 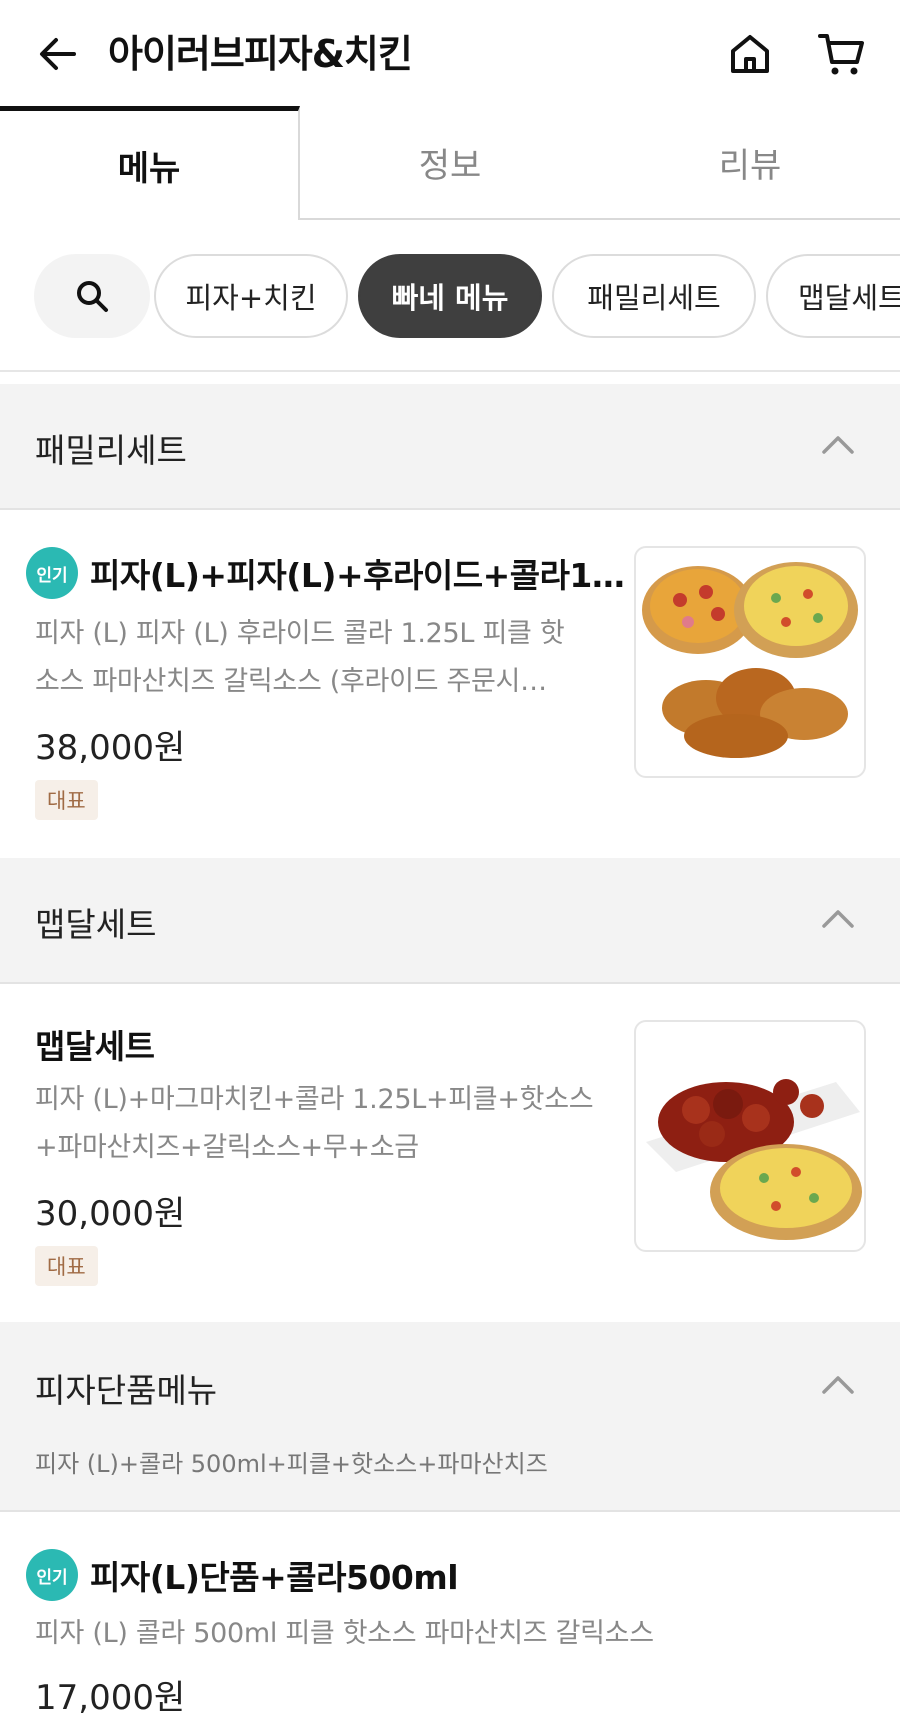 What do you see at coordinates (833, 296) in the screenshot?
I see `chip-mapdal-set: 맵달세트` at bounding box center [833, 296].